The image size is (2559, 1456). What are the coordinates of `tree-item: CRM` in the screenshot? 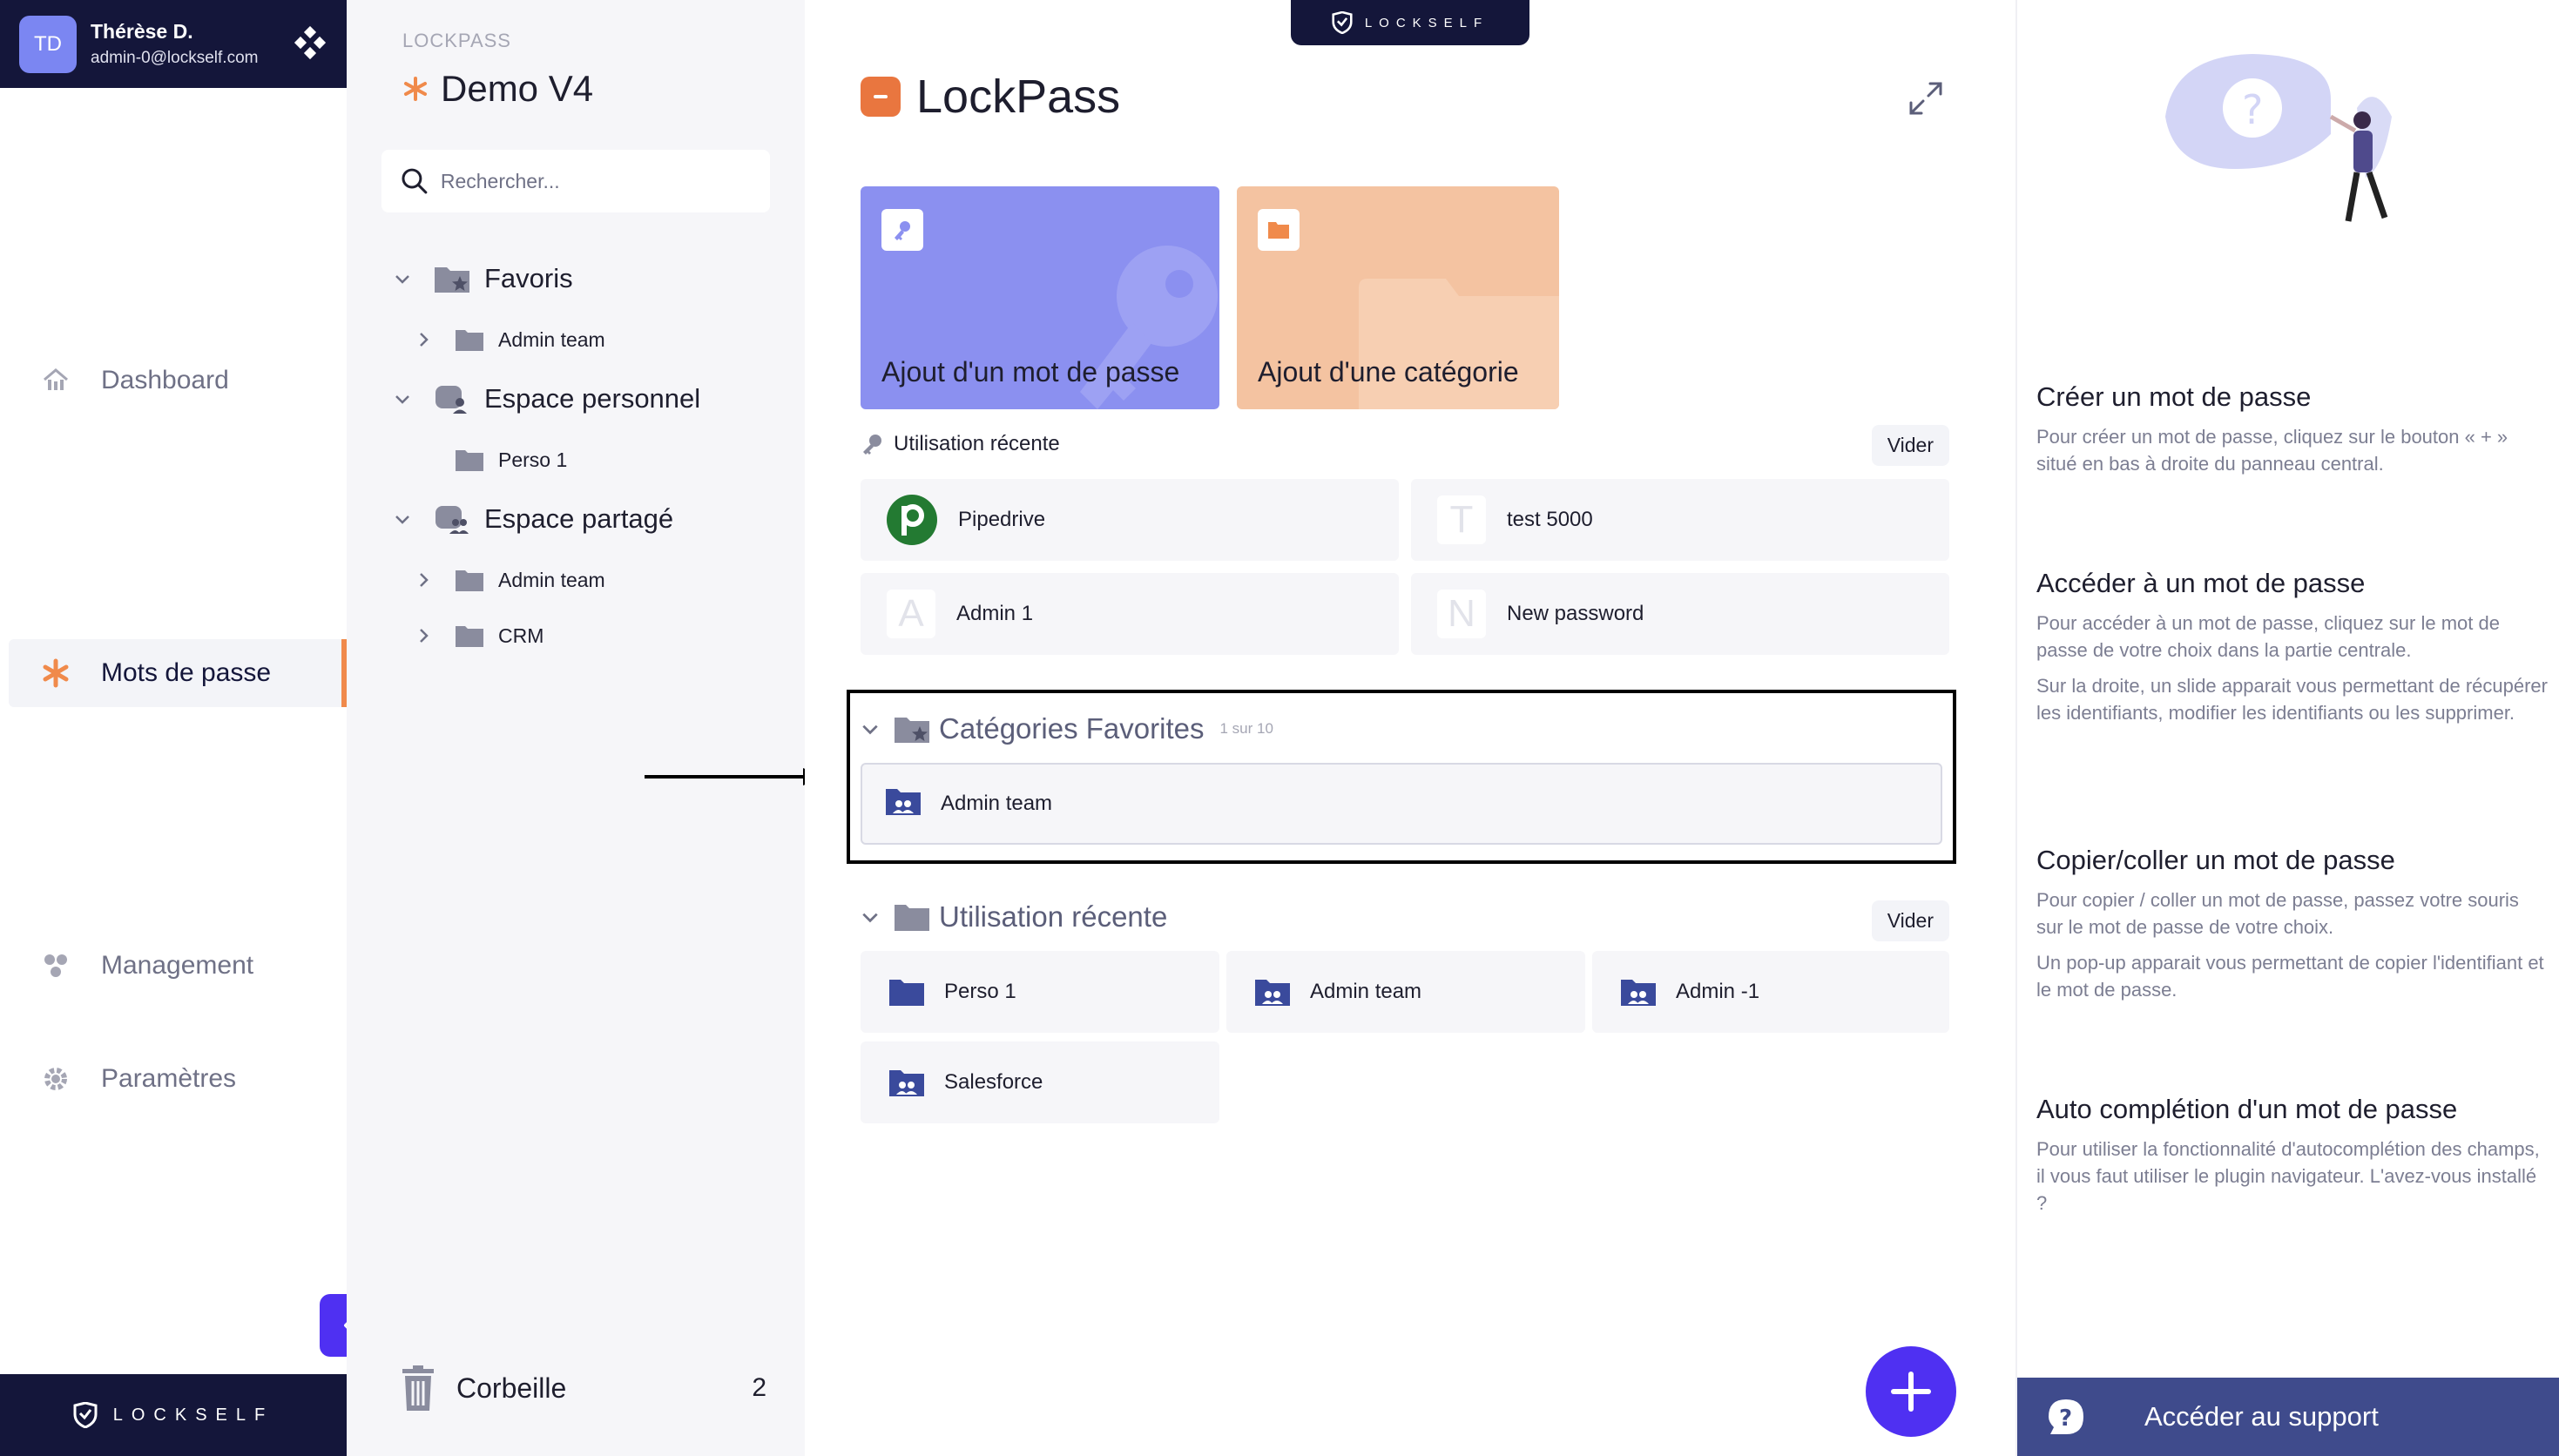 It's located at (478, 636).